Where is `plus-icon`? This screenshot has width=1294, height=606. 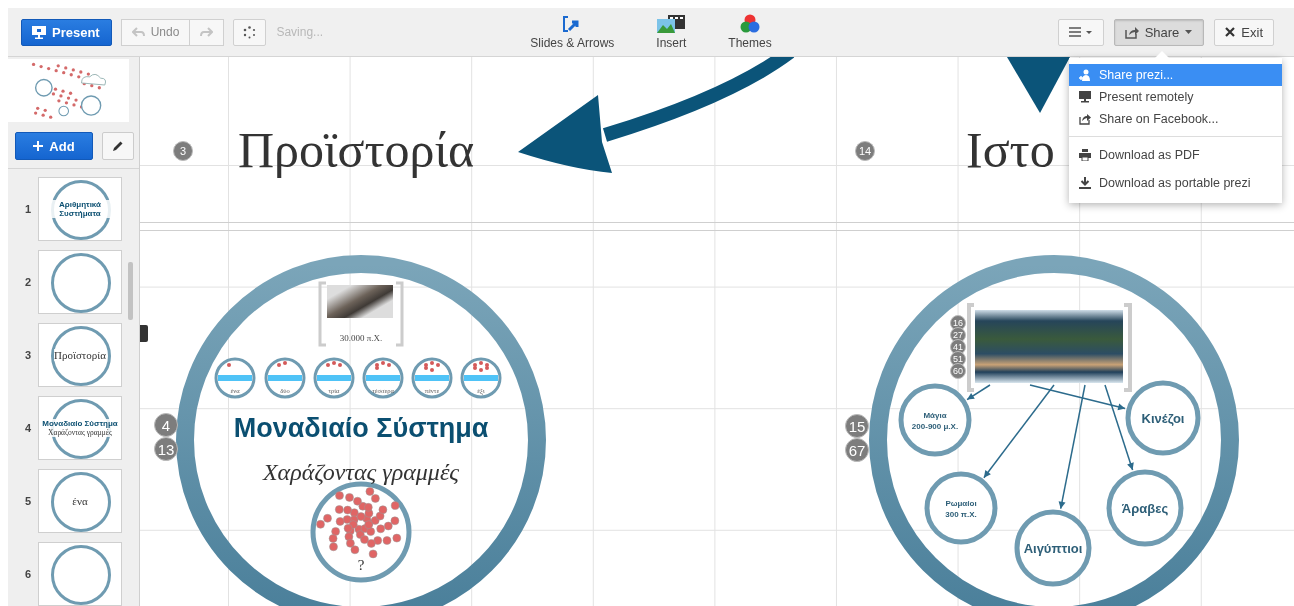
plus-icon is located at coordinates (38, 146).